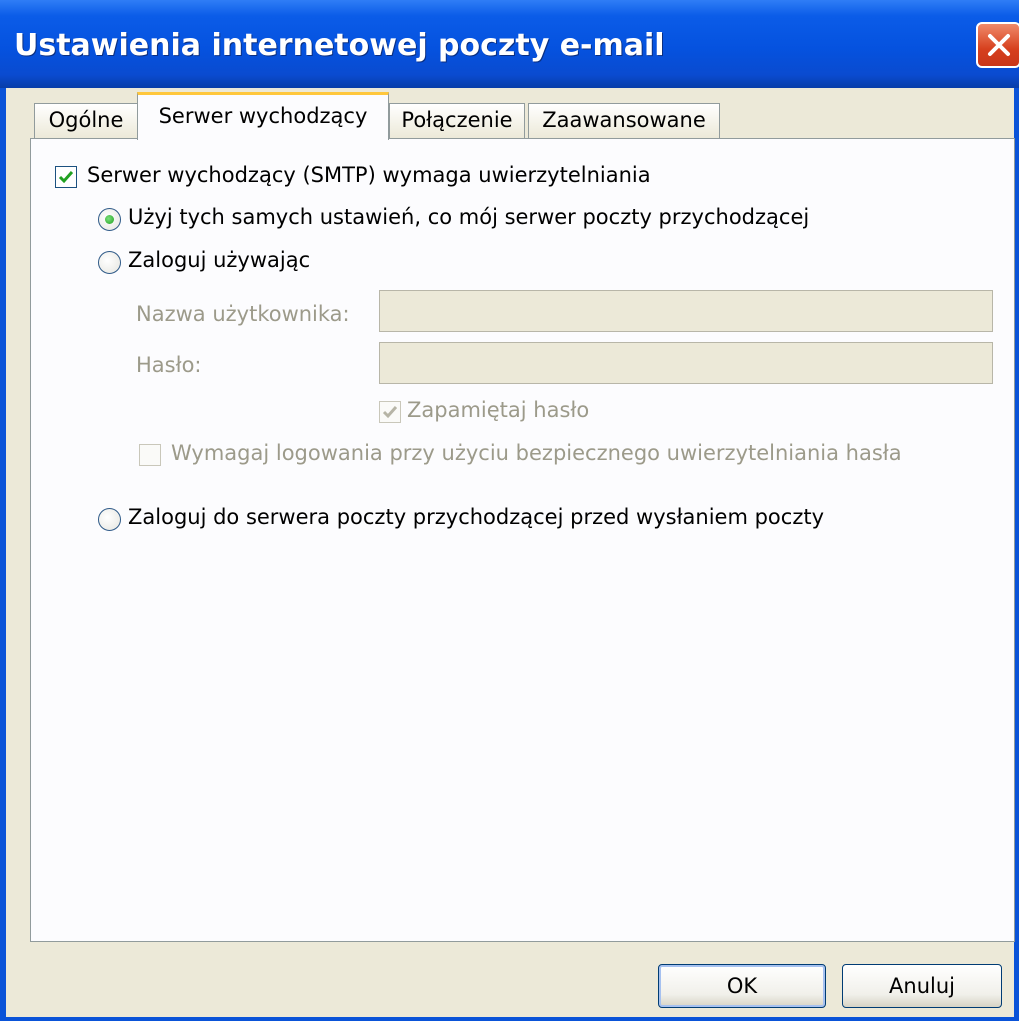  What do you see at coordinates (169, 365) in the screenshot?
I see `password-label: Hasło:` at bounding box center [169, 365].